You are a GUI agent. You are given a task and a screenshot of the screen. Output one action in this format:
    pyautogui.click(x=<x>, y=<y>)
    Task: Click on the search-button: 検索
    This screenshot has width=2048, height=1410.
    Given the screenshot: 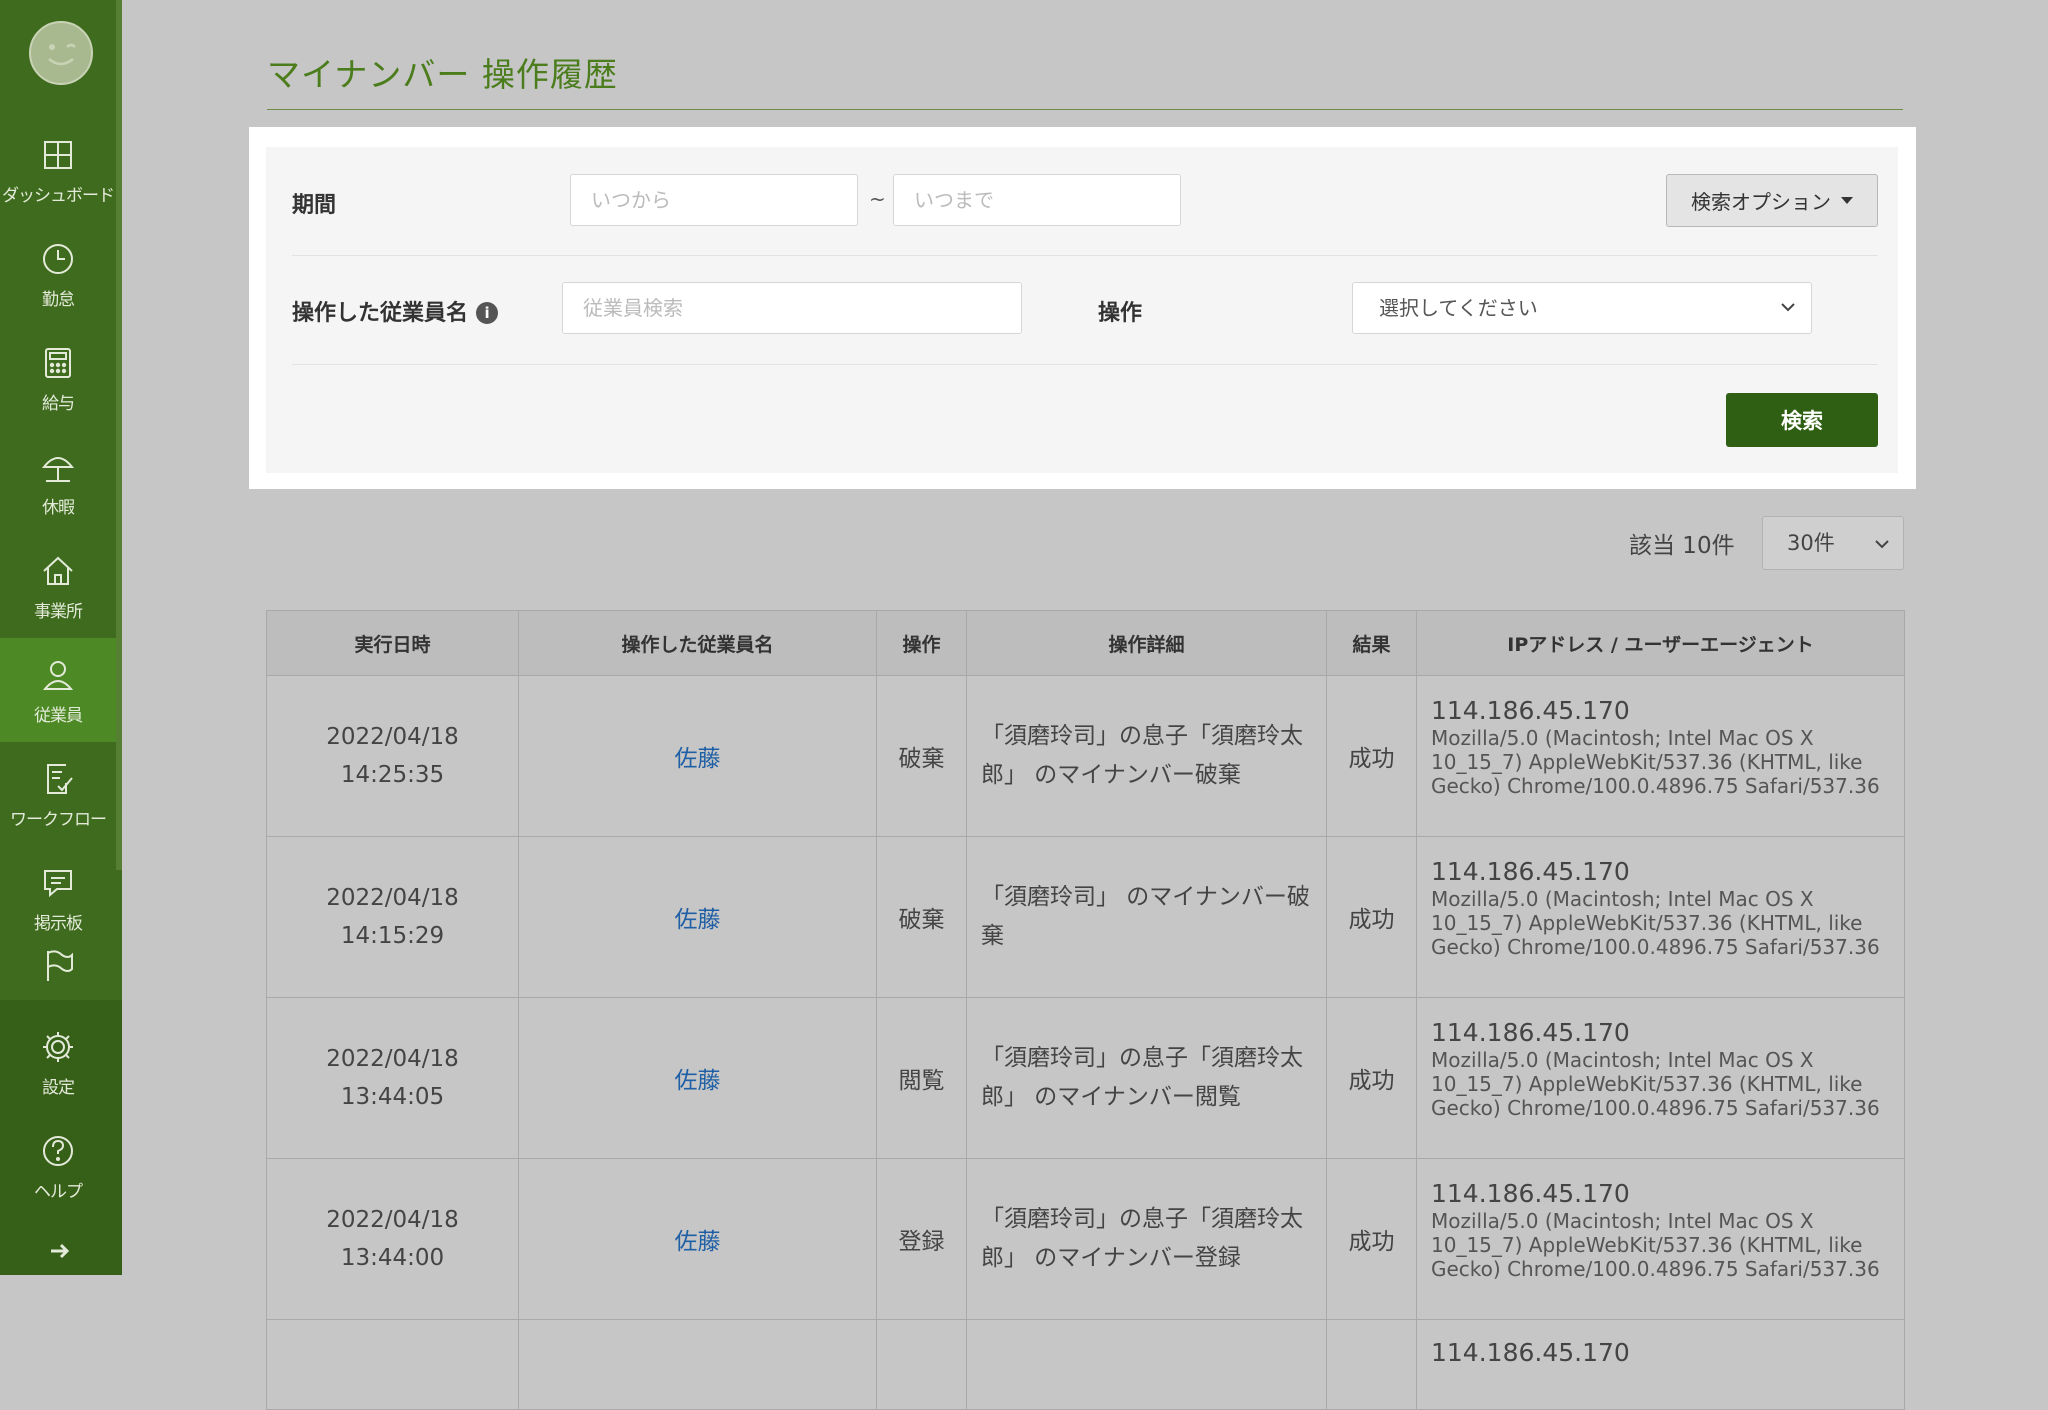 What is the action you would take?
    pyautogui.click(x=1802, y=420)
    